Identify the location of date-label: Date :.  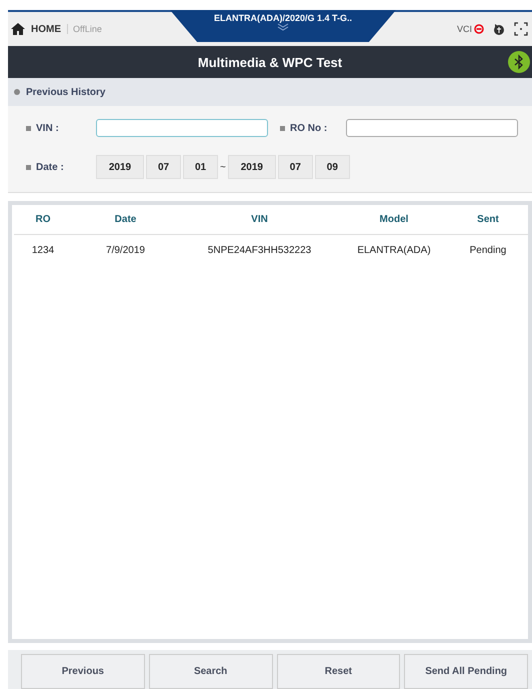
(61, 167).